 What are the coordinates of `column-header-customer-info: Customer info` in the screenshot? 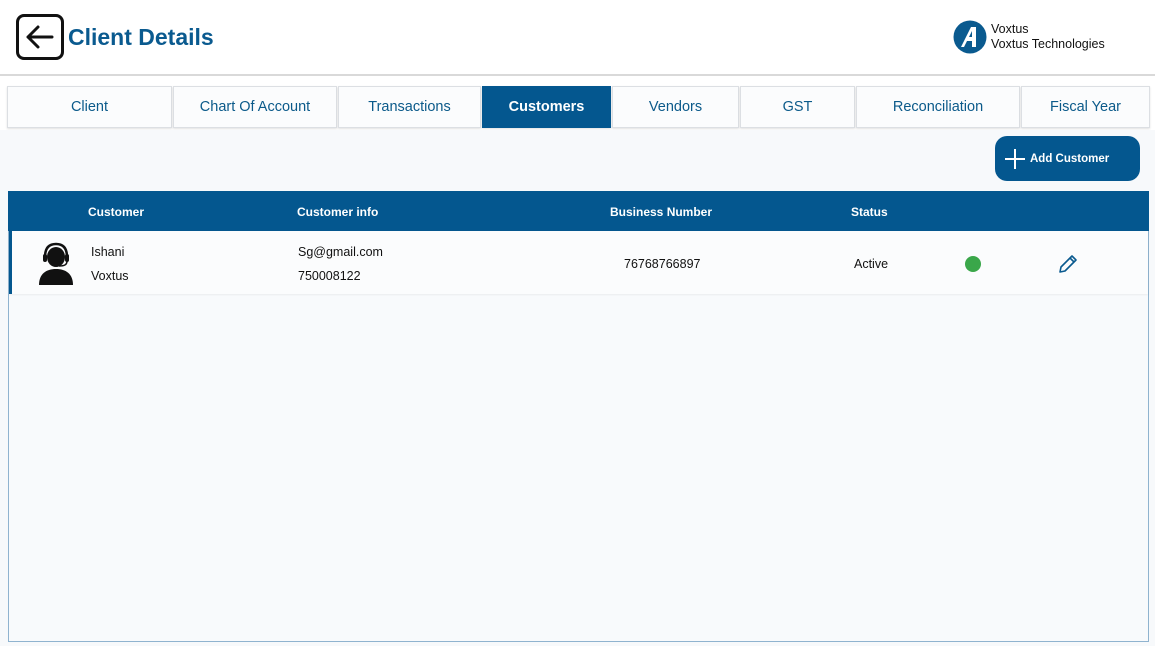 It's located at (338, 212).